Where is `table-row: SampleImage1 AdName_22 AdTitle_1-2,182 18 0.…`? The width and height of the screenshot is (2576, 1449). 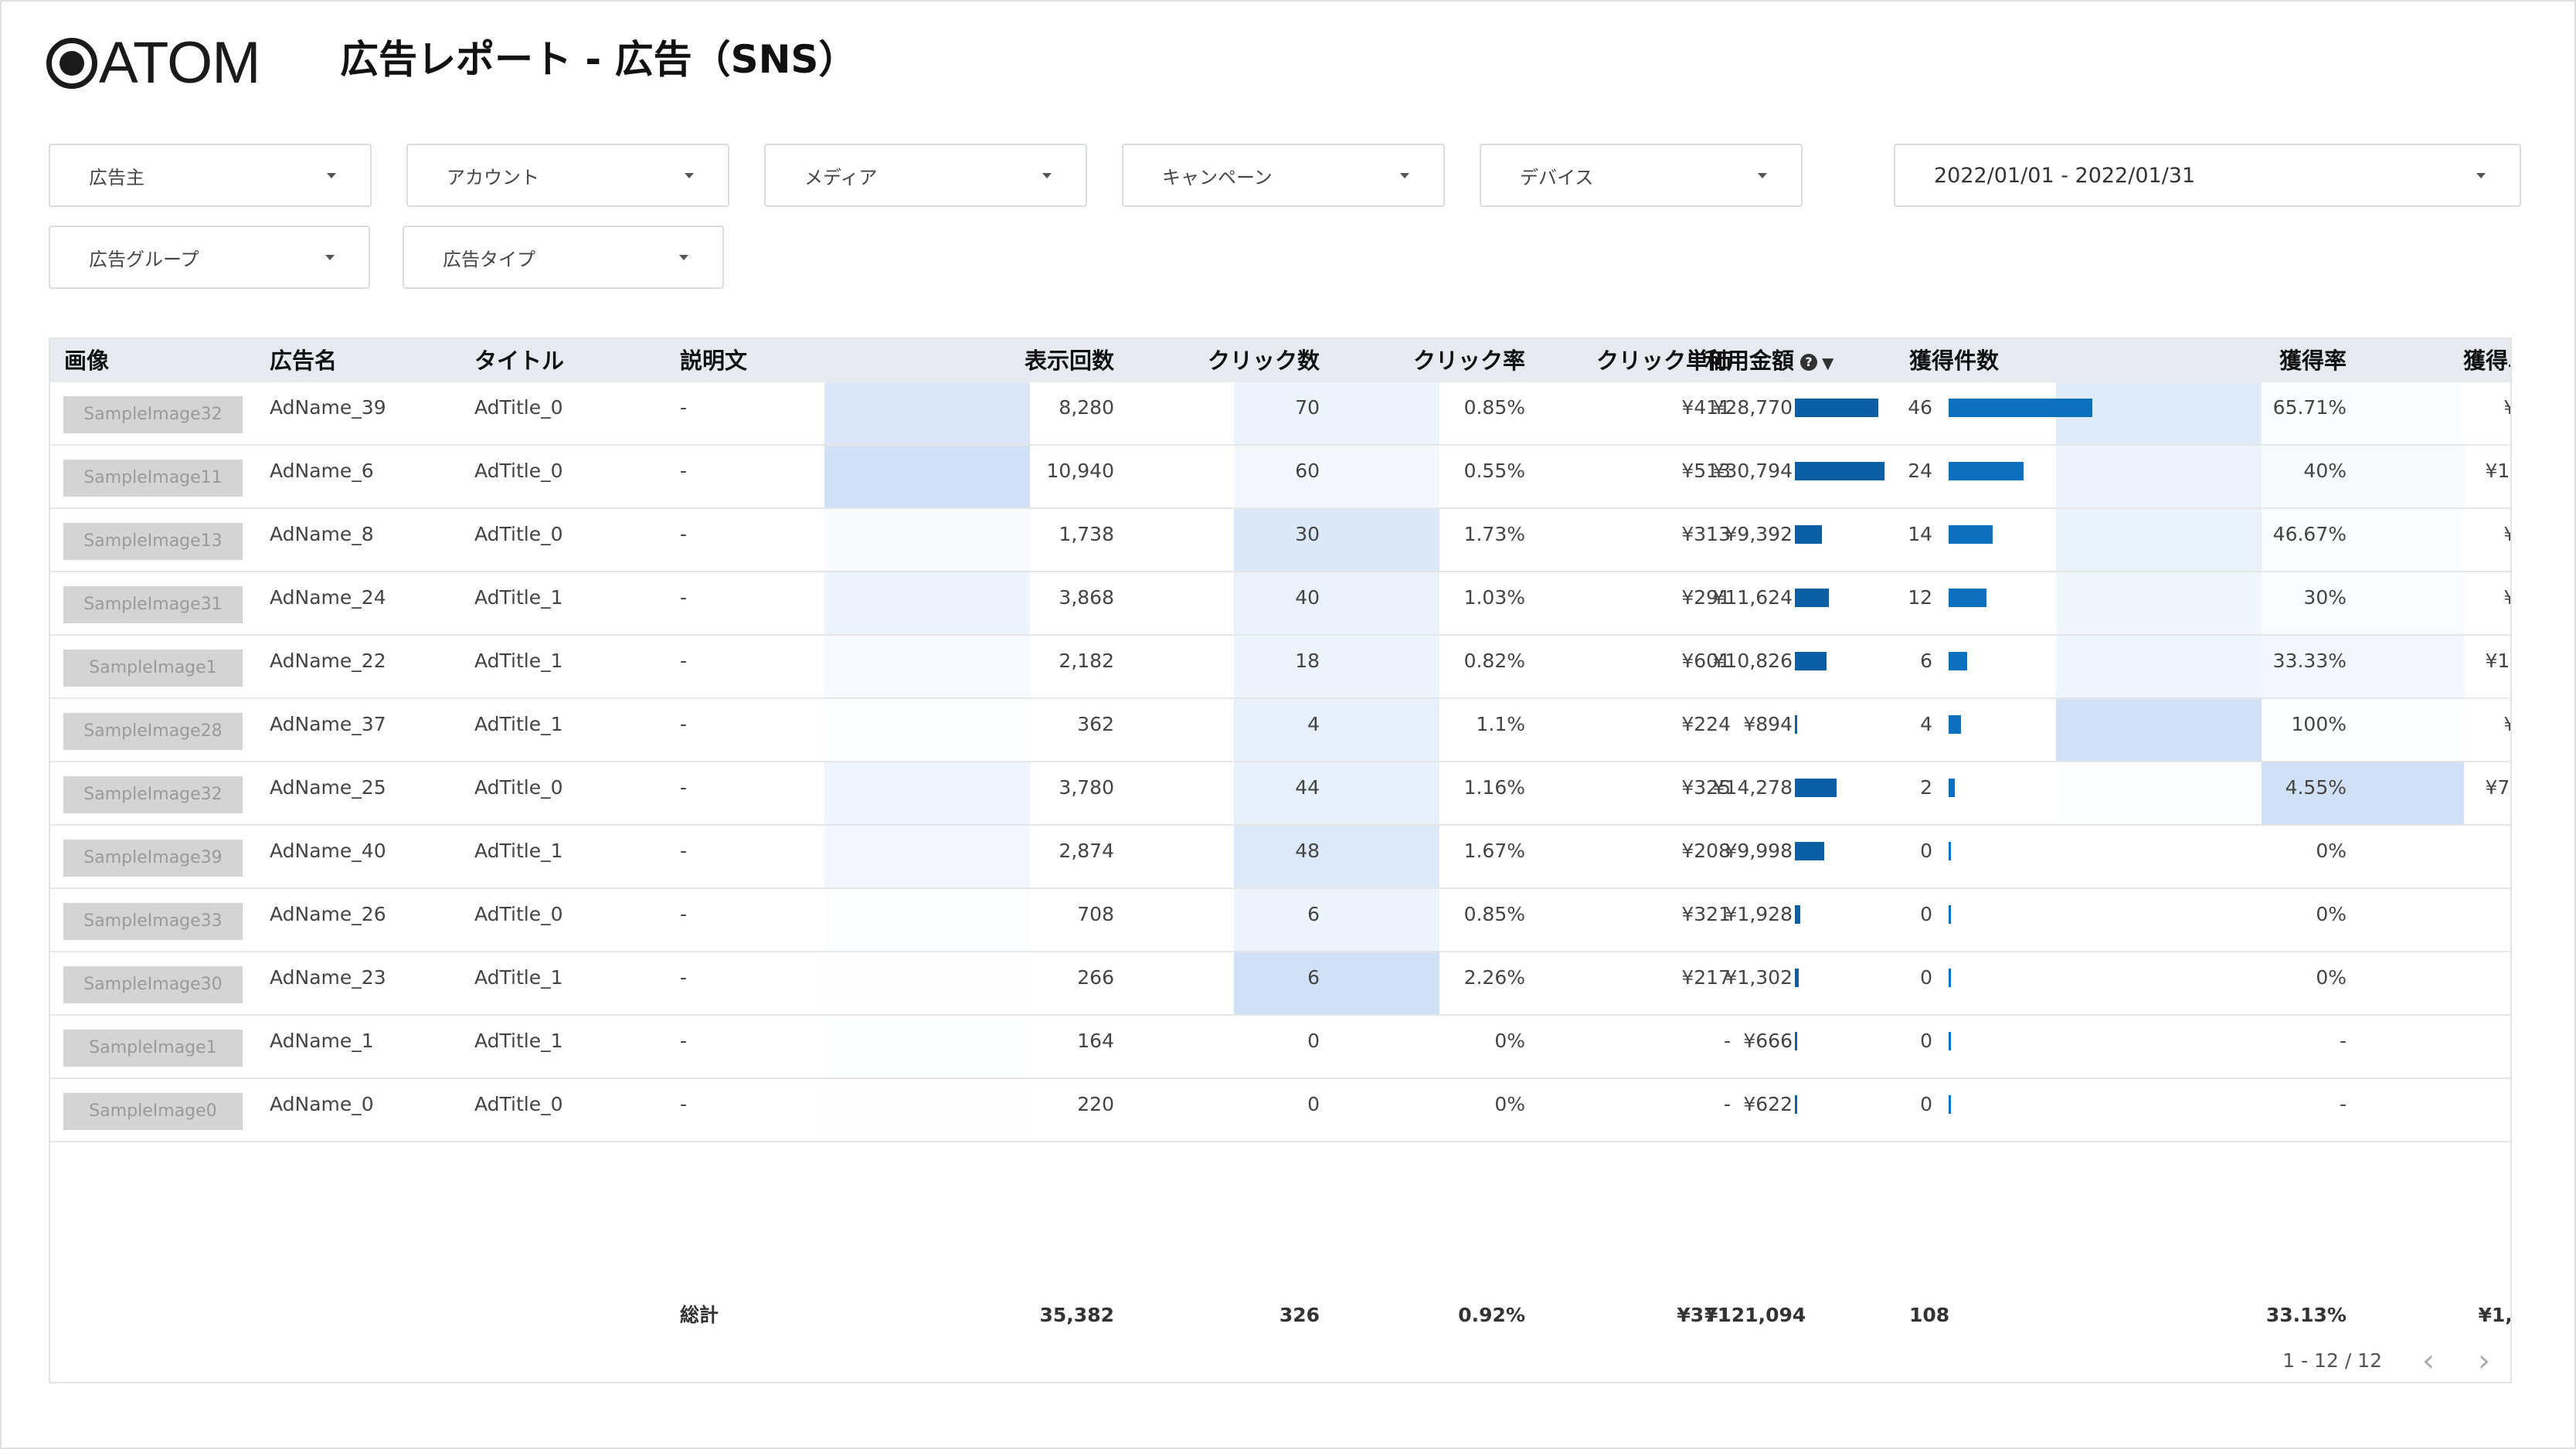 table-row: SampleImage1 AdName_22 AdTitle_1-2,182 18 0.… is located at coordinates (1280, 667).